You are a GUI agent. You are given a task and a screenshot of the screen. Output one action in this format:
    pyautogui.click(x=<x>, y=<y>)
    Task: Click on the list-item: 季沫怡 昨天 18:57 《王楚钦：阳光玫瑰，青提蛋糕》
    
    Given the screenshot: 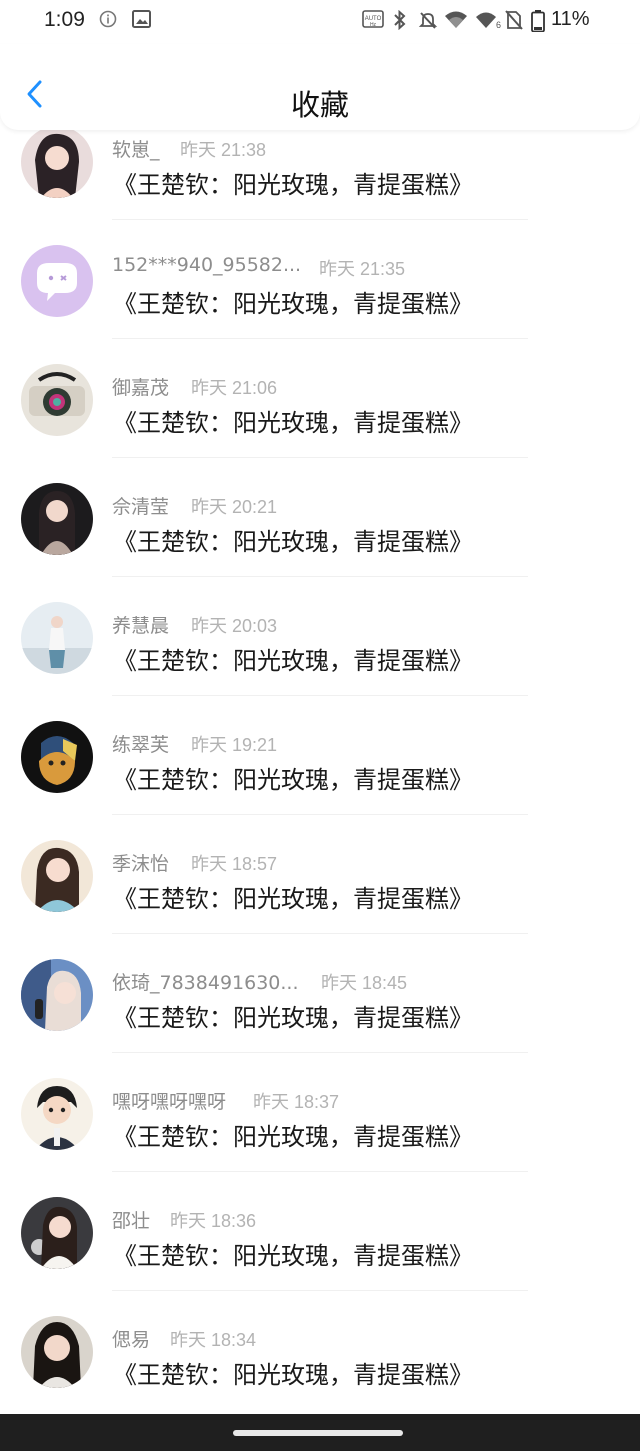 What is the action you would take?
    pyautogui.click(x=320, y=891)
    